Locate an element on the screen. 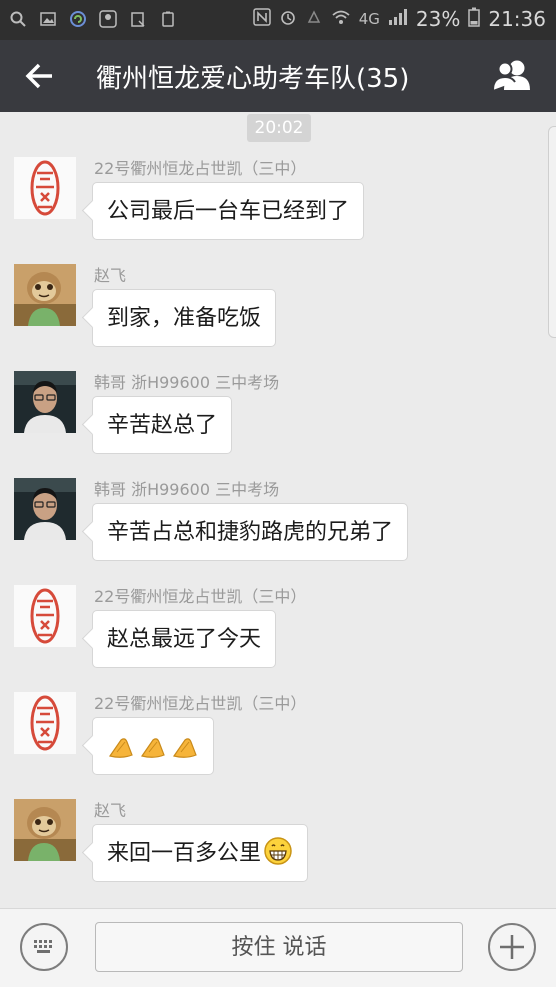  gallery-app-icon is located at coordinates (108, 19).